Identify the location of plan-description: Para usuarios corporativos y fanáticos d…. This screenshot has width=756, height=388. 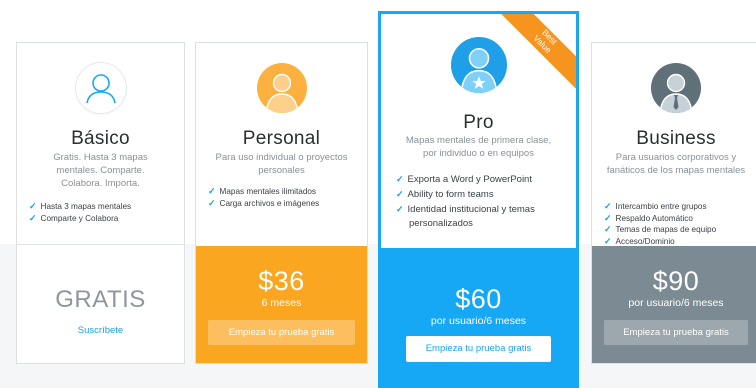
(676, 164).